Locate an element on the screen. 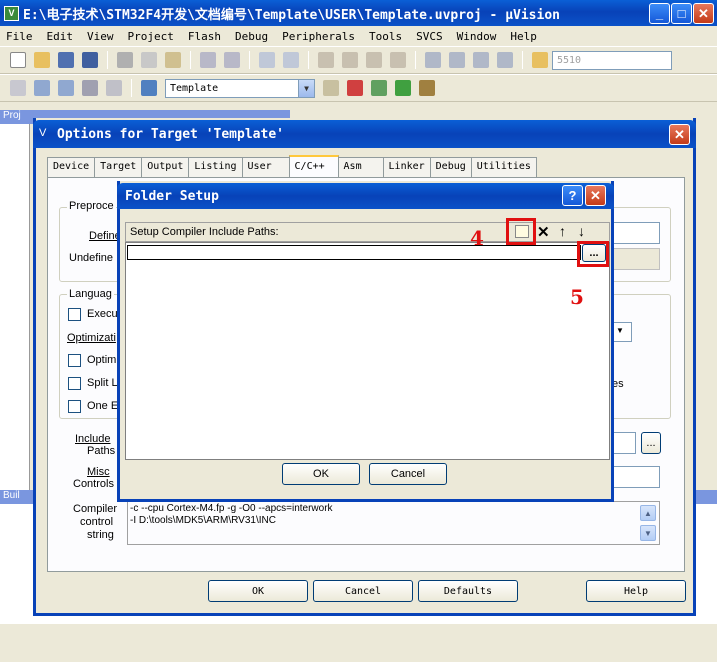  one-elf-checkbox is located at coordinates (74, 406).